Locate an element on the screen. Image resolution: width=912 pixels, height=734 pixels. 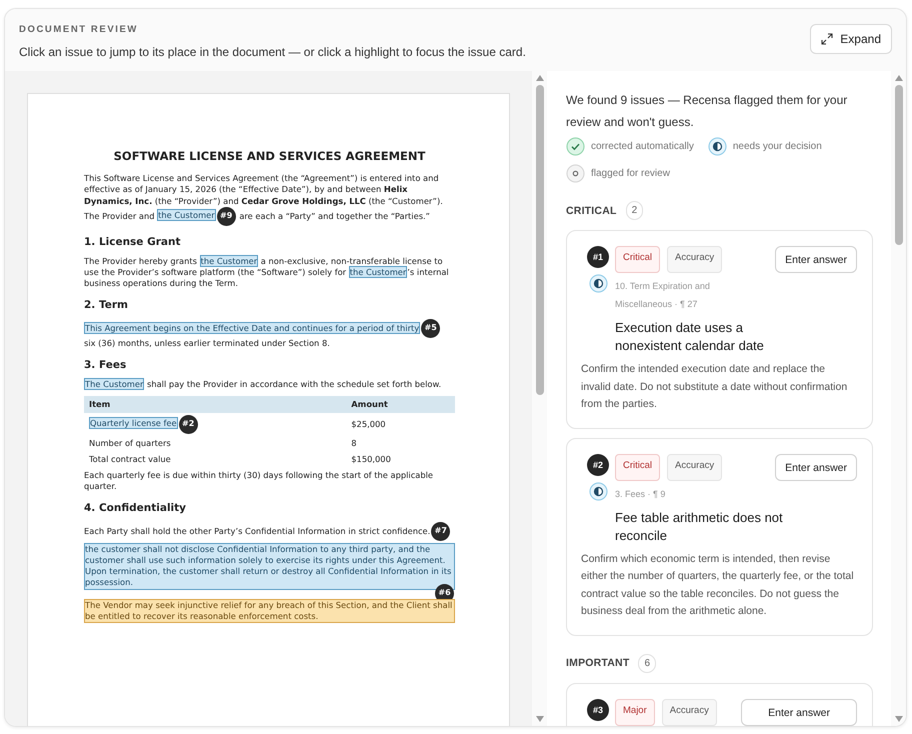
legend-label: needs your decision is located at coordinates (777, 146).